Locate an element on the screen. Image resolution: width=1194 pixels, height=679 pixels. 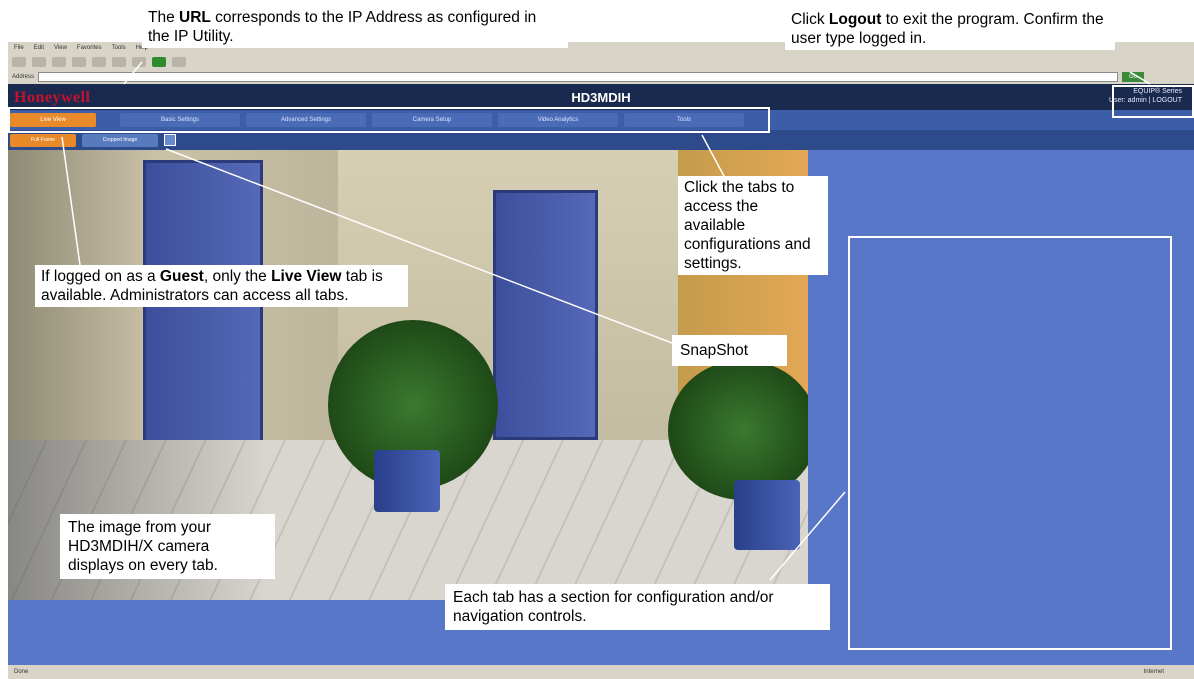
favorites-icon is located at coordinates (139, 62).